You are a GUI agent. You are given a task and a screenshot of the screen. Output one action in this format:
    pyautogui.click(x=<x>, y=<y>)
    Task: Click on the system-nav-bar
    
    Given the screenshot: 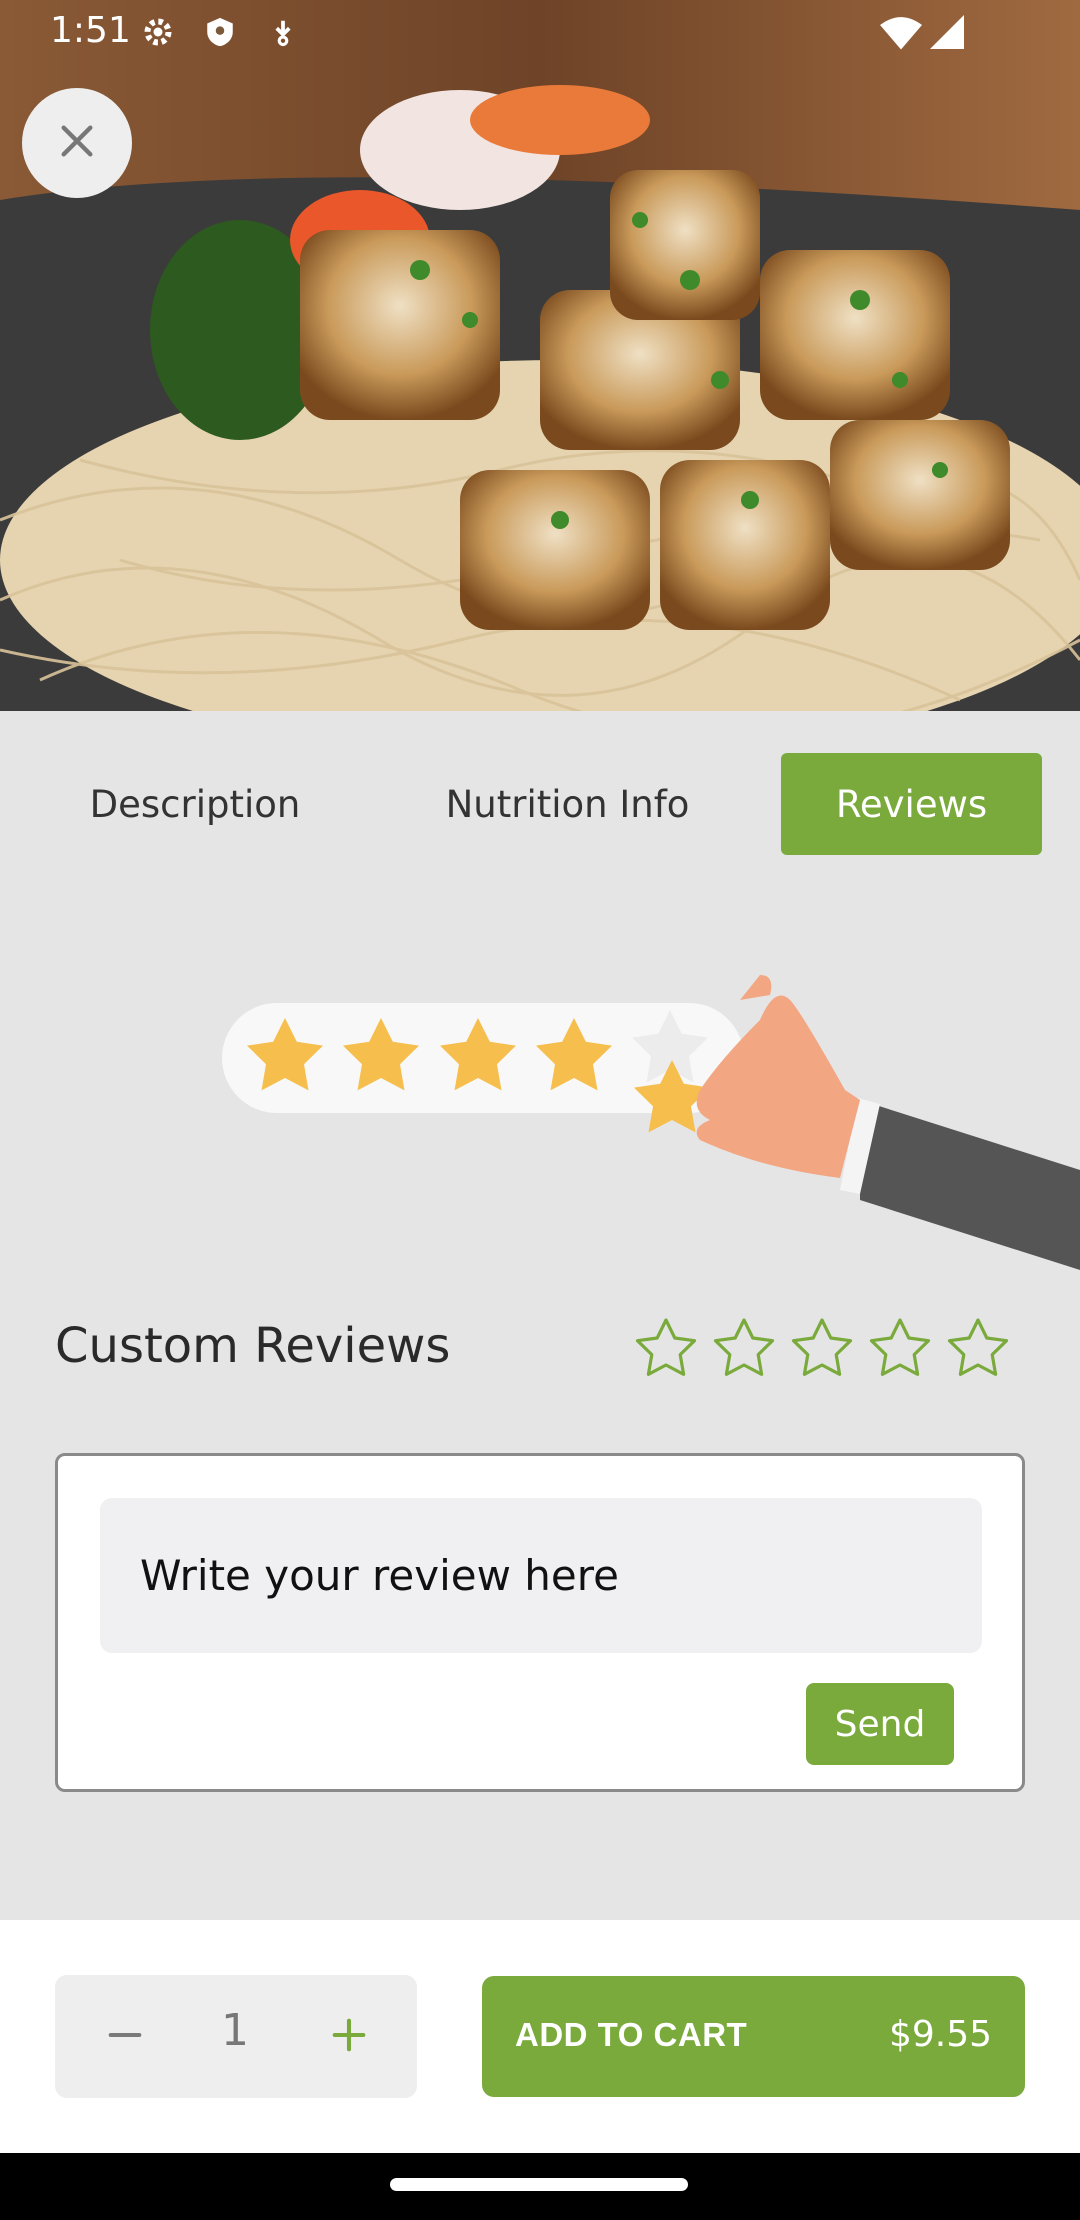 What is the action you would take?
    pyautogui.click(x=540, y=2186)
    